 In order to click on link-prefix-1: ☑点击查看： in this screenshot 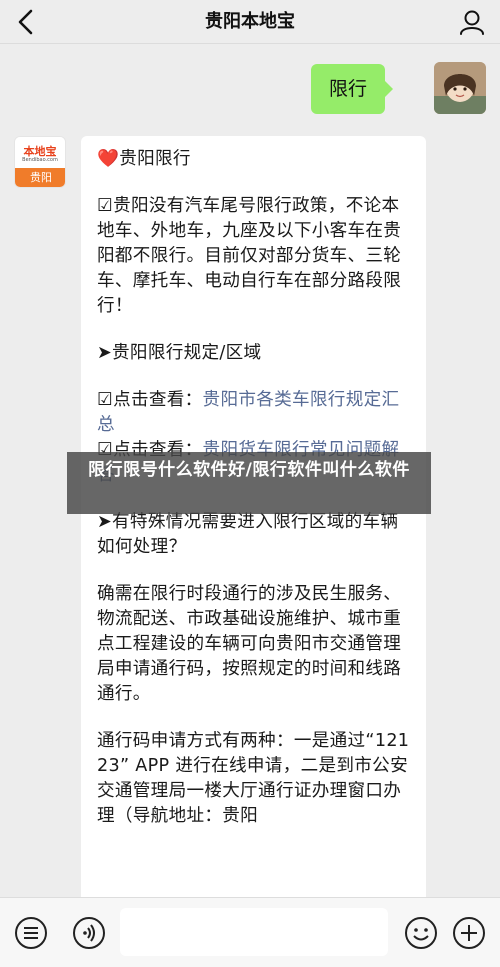, I will do `click(150, 400)`.